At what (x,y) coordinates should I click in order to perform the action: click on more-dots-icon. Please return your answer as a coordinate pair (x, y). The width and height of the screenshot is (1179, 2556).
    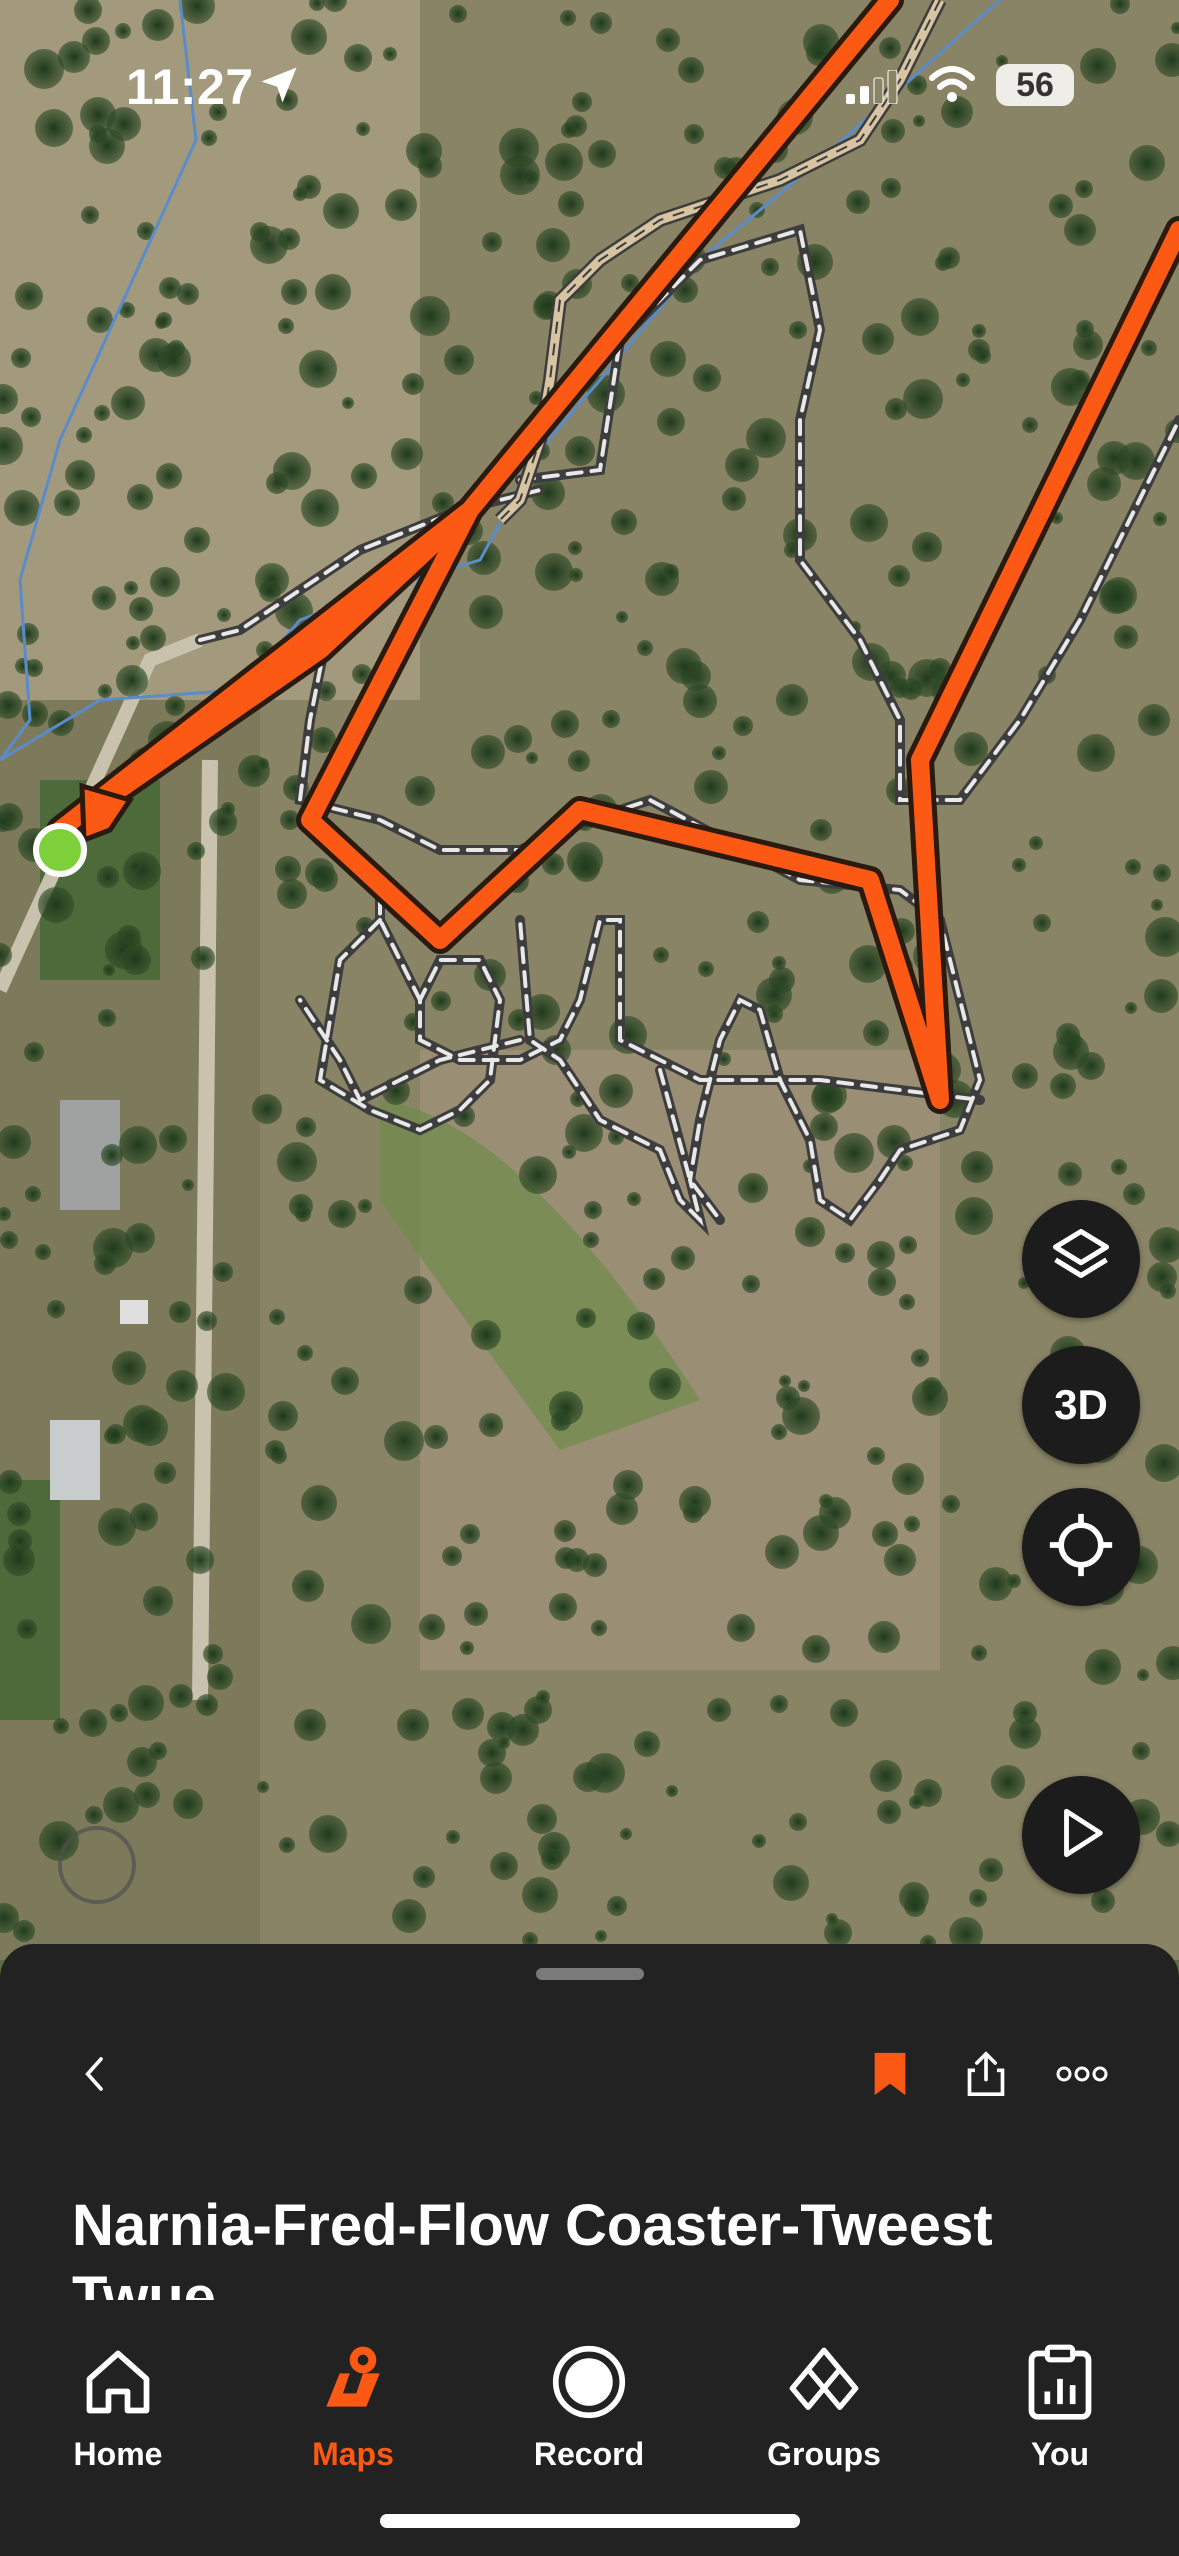
    Looking at the image, I should click on (1082, 2076).